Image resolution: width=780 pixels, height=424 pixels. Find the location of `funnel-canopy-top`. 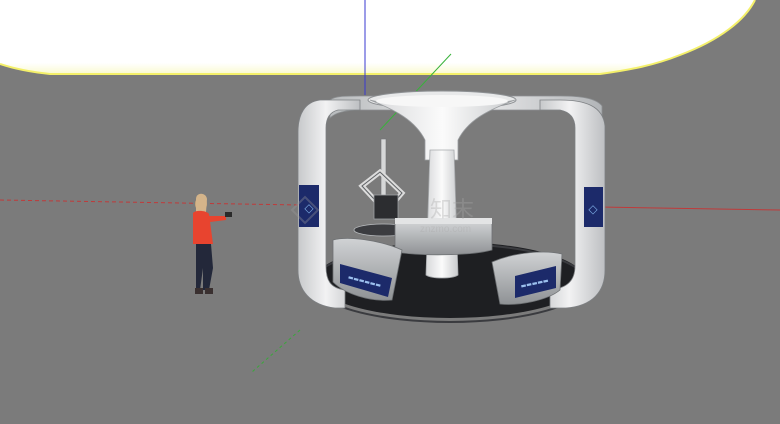

funnel-canopy-top is located at coordinates (442, 101).